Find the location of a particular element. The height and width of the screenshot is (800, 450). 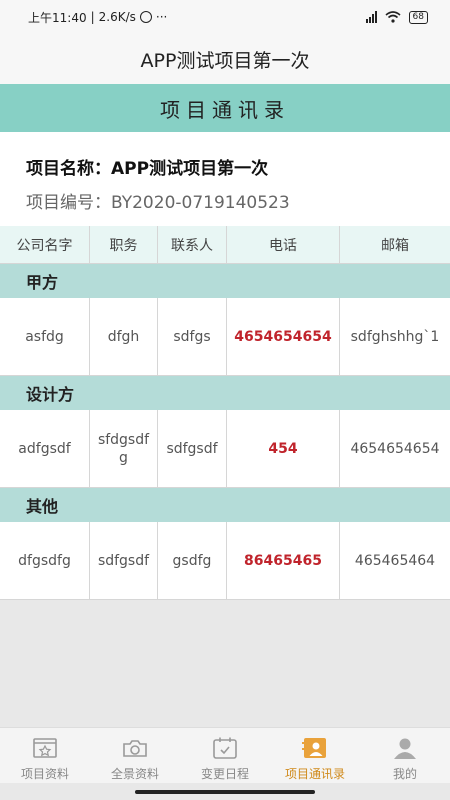

table-row: dfgsdfg sdfgsdf gsdfg 86465465 465465464 is located at coordinates (225, 561).